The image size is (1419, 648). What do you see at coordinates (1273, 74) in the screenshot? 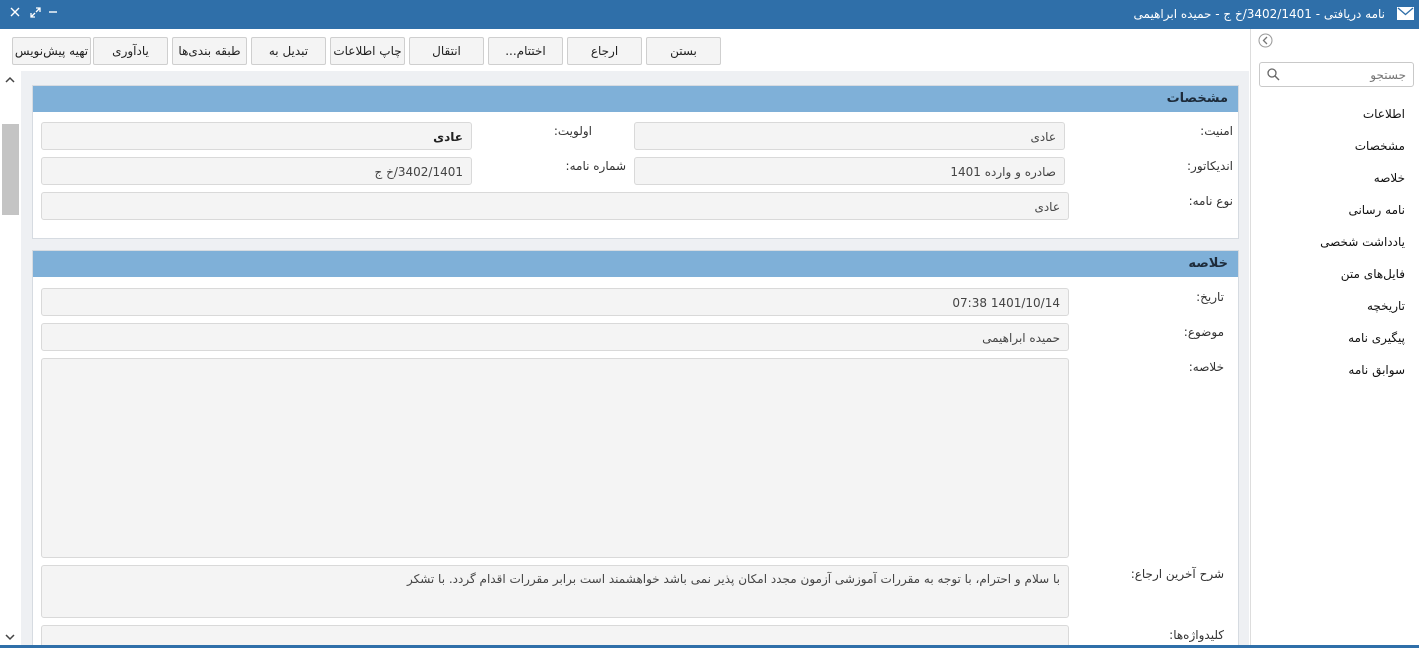
I see `search-icon` at bounding box center [1273, 74].